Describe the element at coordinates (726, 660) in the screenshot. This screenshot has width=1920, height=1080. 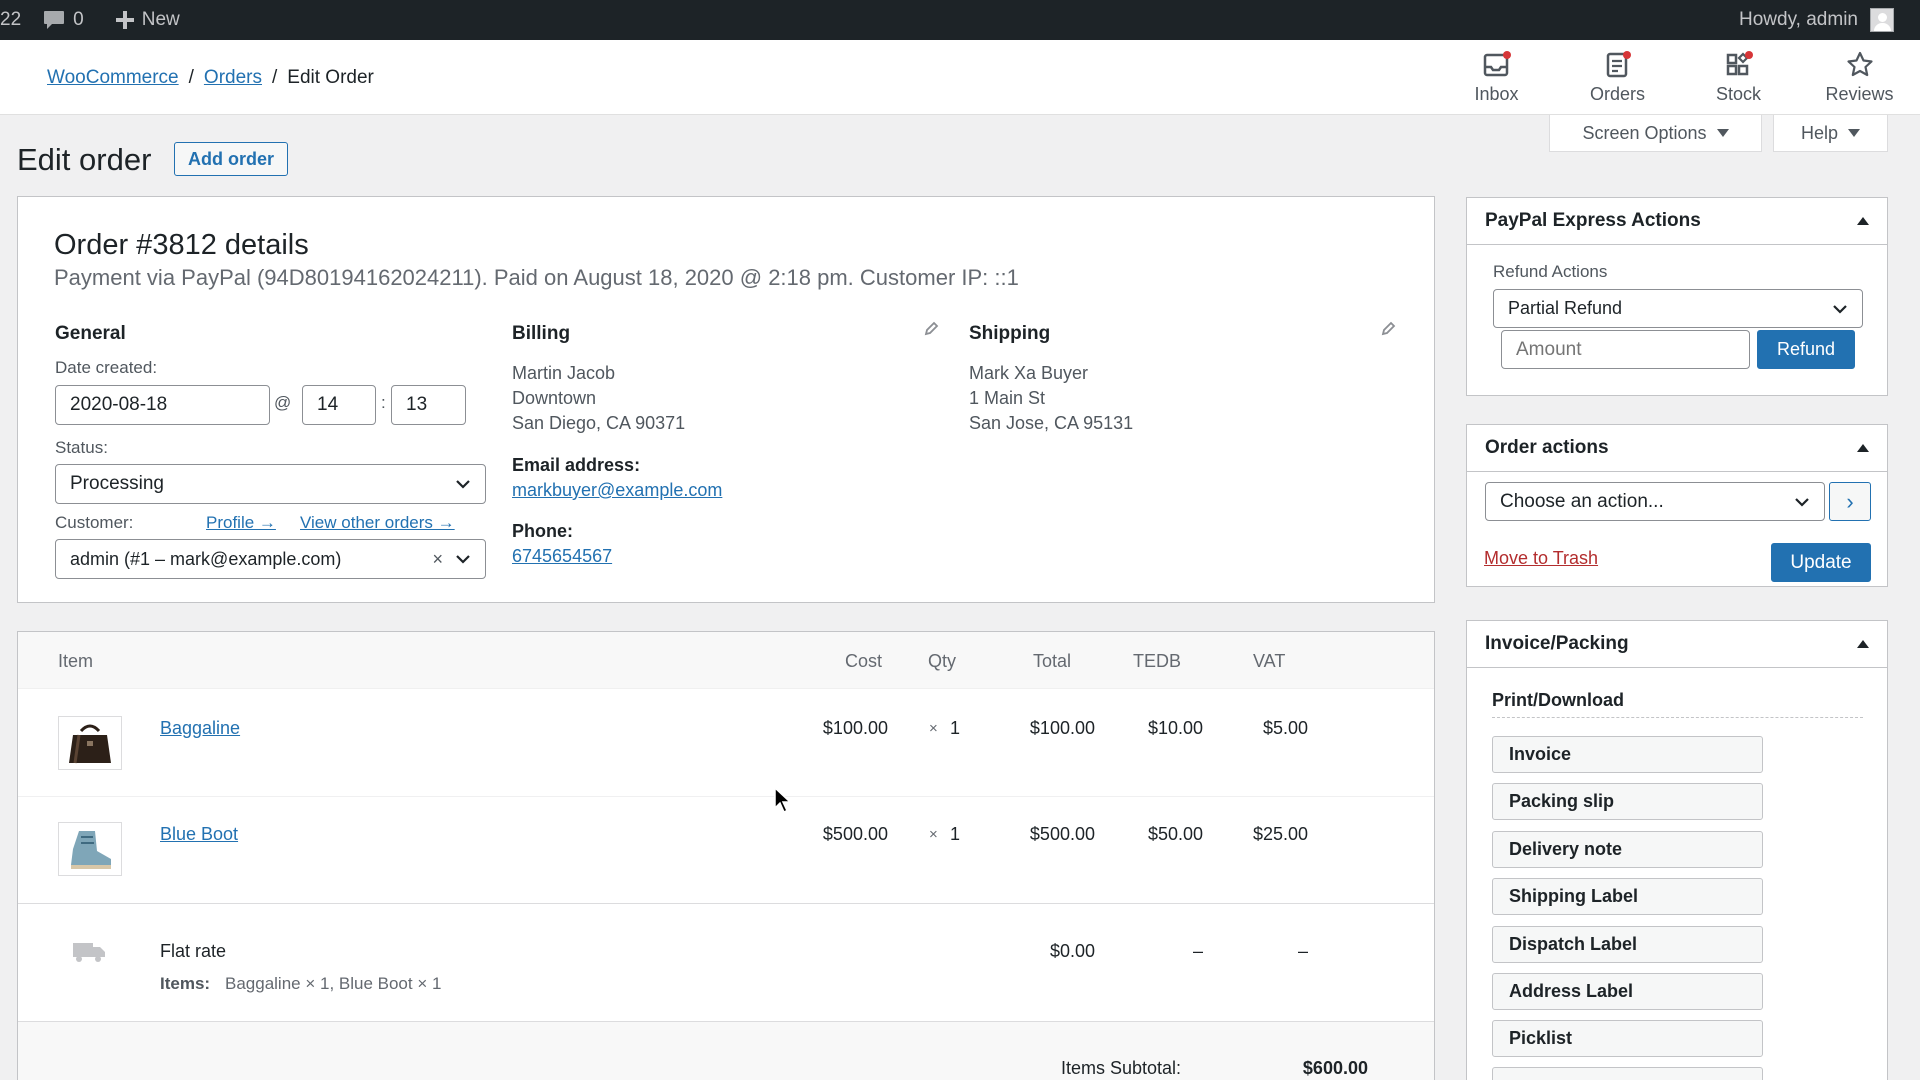
I see `items-table-header: Item Cost Qty Total TEDB VAT` at that location.